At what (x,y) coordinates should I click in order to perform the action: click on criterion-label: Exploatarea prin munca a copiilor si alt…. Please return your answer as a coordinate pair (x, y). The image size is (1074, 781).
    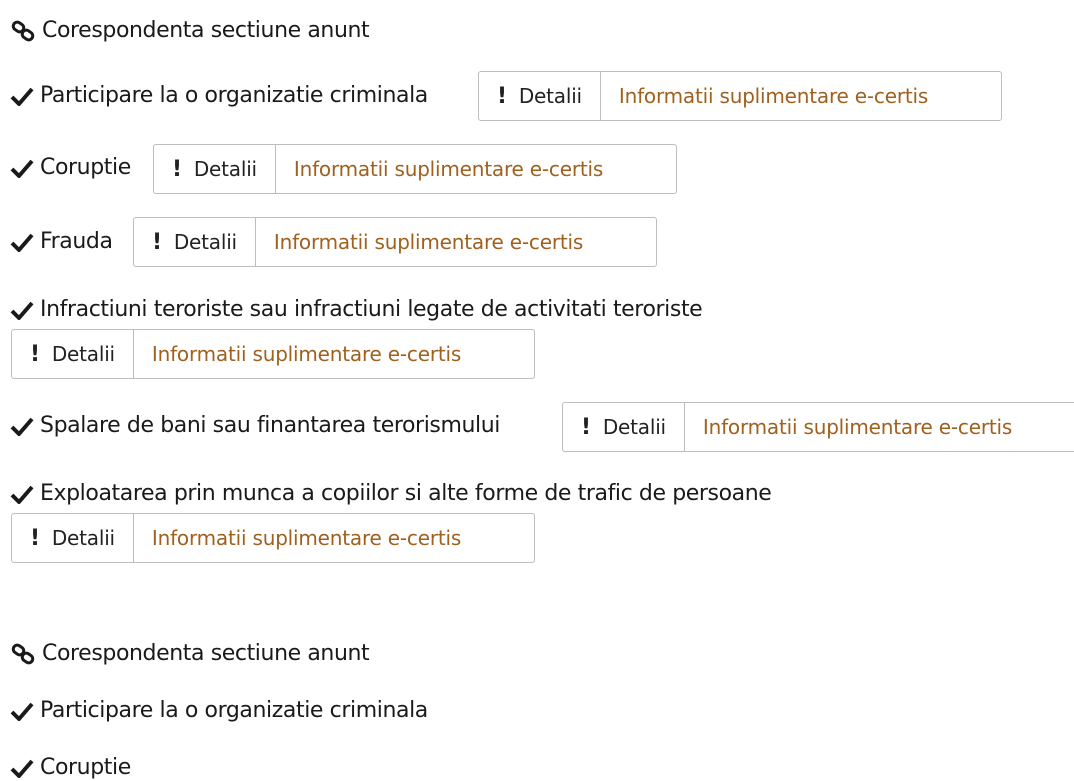
    Looking at the image, I should click on (406, 493).